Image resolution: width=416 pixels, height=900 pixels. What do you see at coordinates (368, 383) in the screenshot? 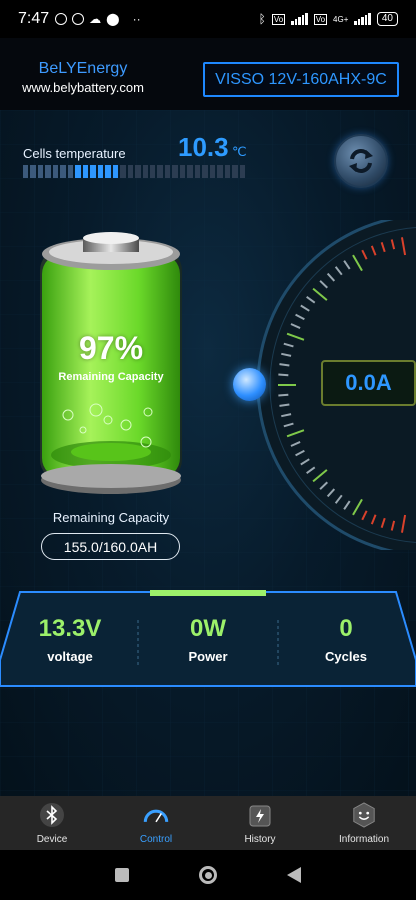
I see `current-value: 0.0A` at bounding box center [368, 383].